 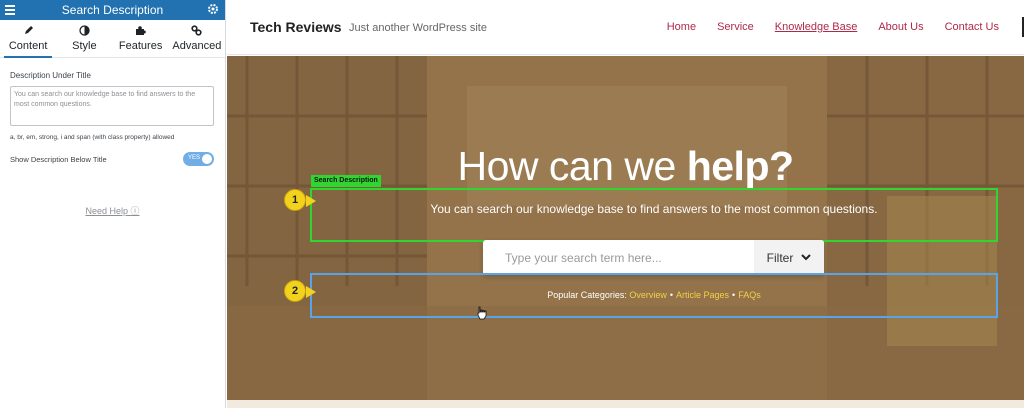 I want to click on show-description-toggle: YES, so click(x=198, y=159).